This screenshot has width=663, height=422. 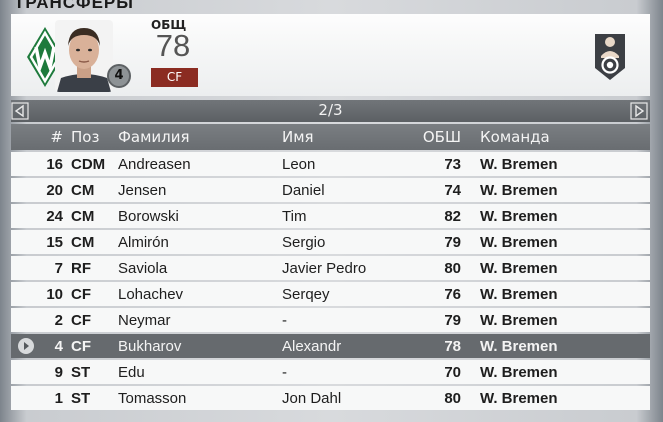 I want to click on row-last-name: Tomasson, so click(x=152, y=398).